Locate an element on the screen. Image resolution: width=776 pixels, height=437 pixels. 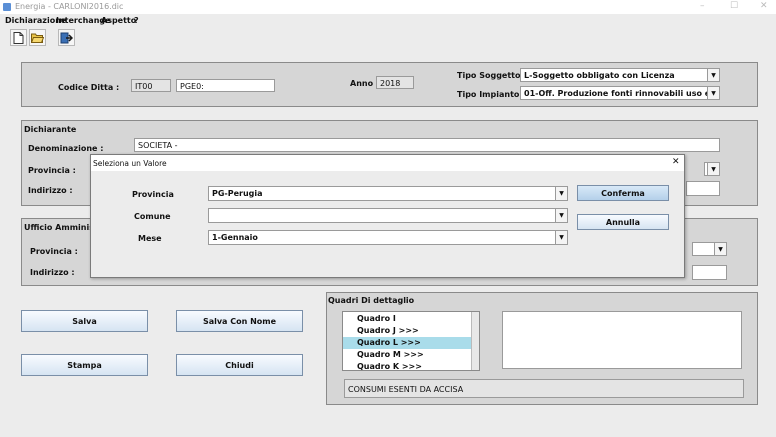
annulla-button: Annulla is located at coordinates (623, 222).